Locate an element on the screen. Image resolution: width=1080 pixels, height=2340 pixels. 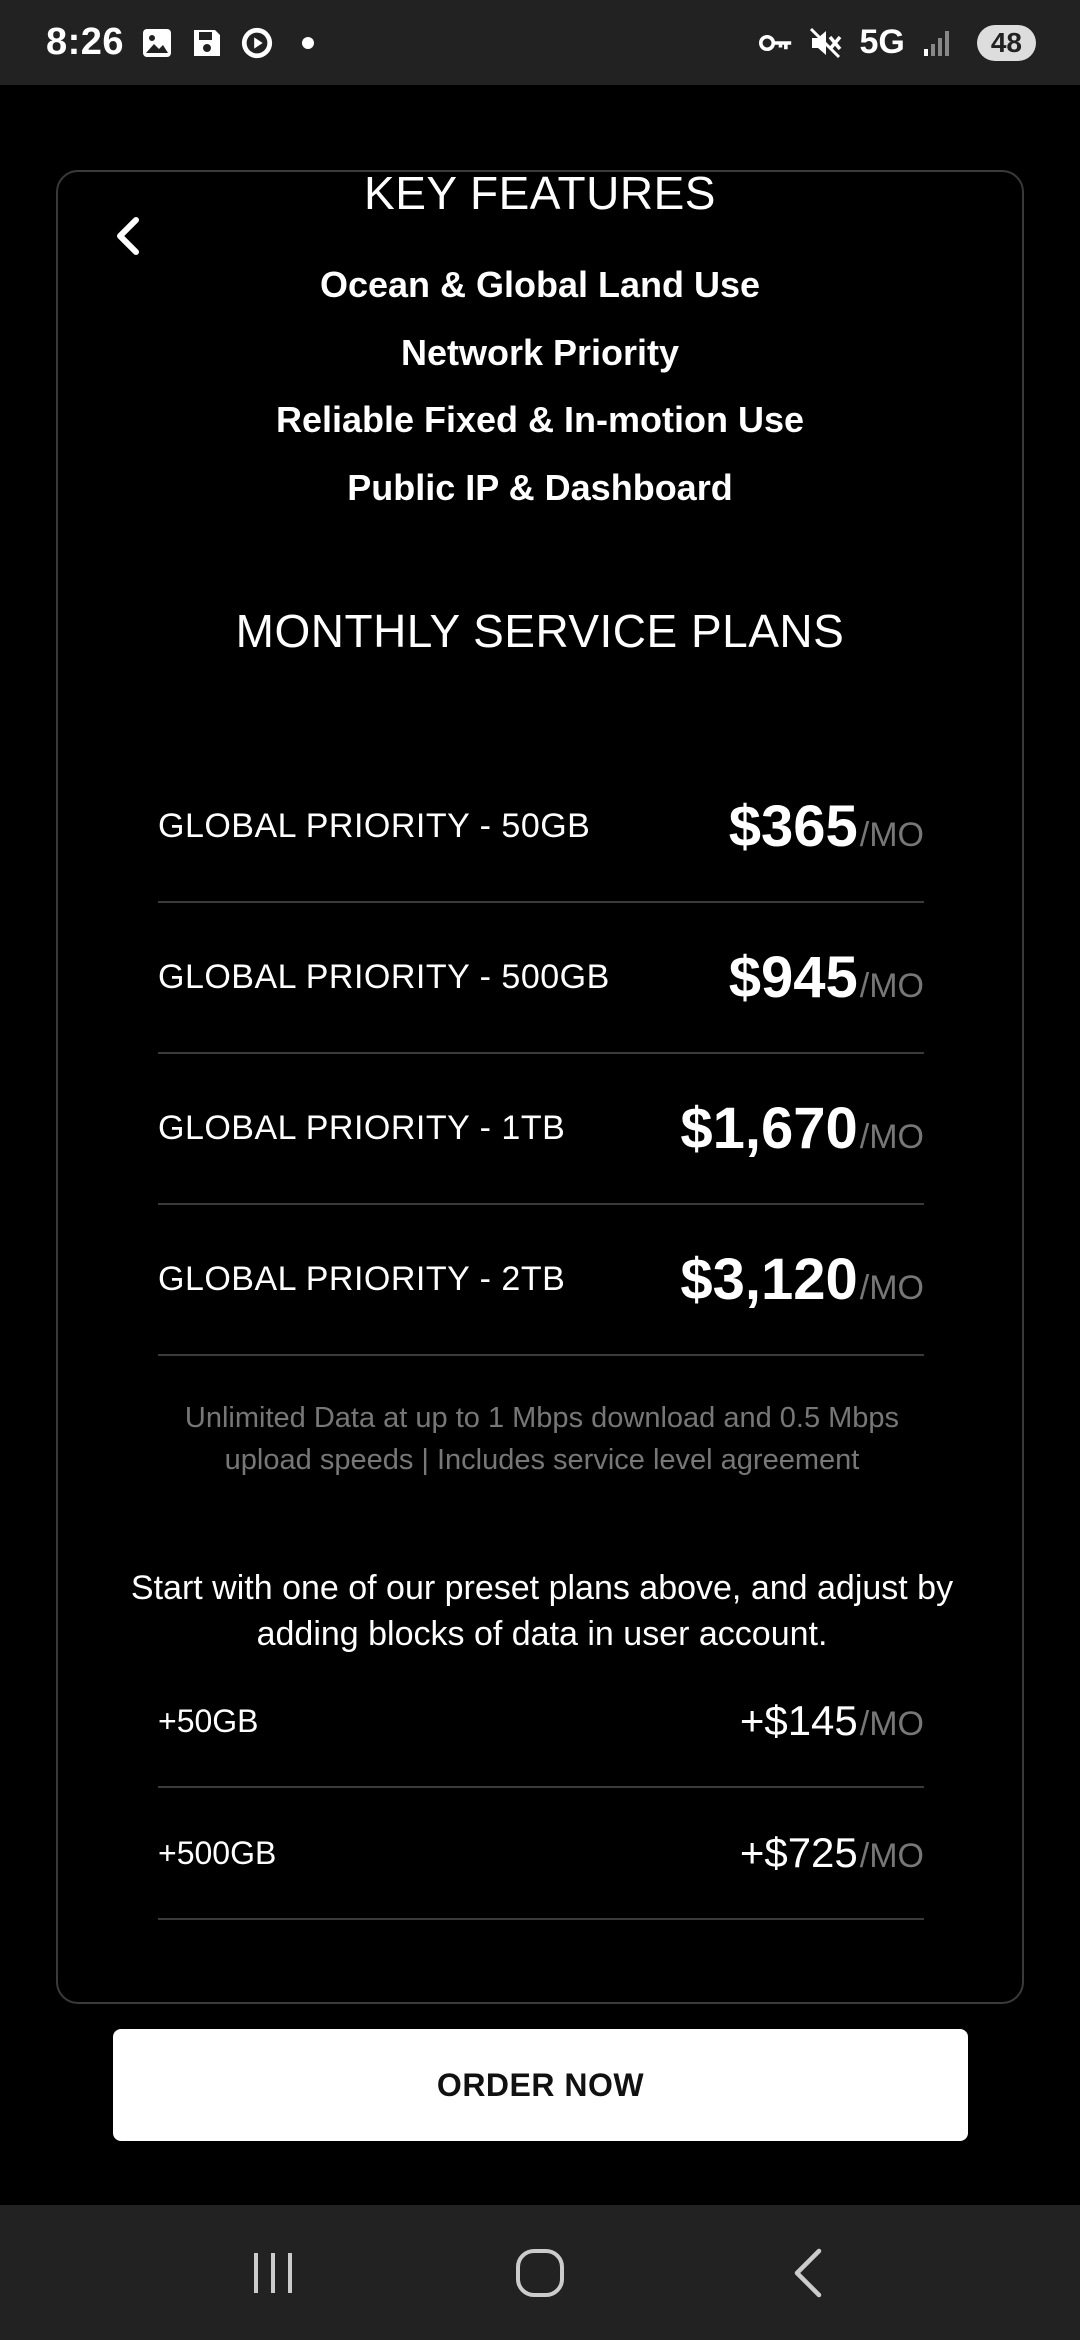
addon-name: +50GB is located at coordinates (208, 1720).